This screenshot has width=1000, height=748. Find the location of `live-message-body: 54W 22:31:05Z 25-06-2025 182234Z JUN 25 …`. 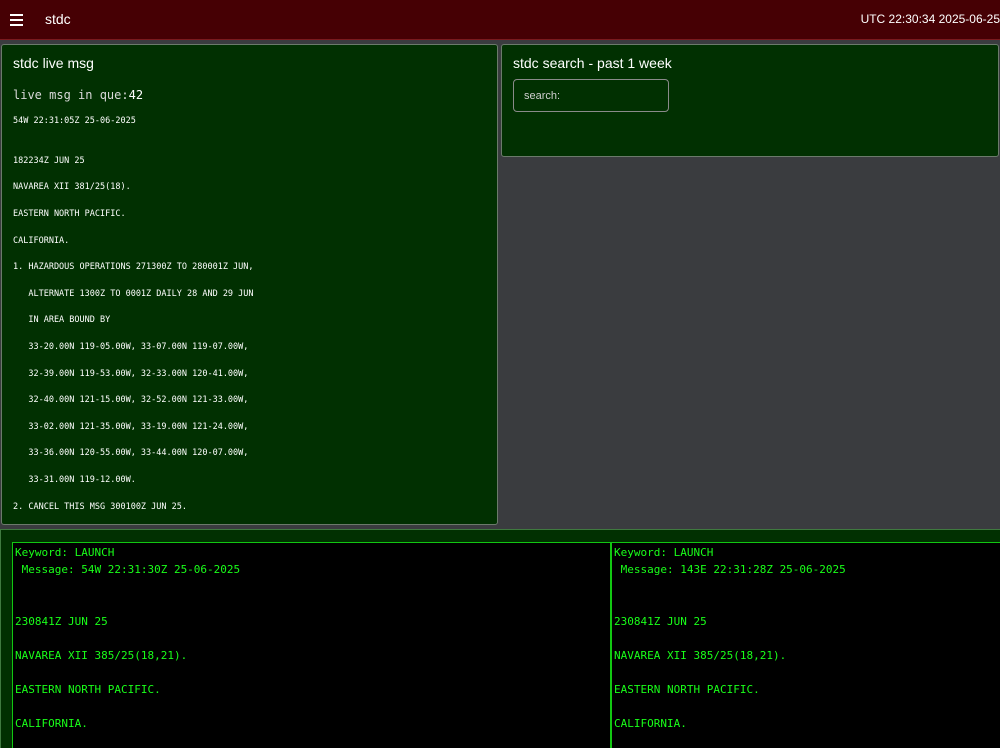

live-message-body: 54W 22:31:05Z 25-06-2025 182234Z JUN 25 … is located at coordinates (133, 320).